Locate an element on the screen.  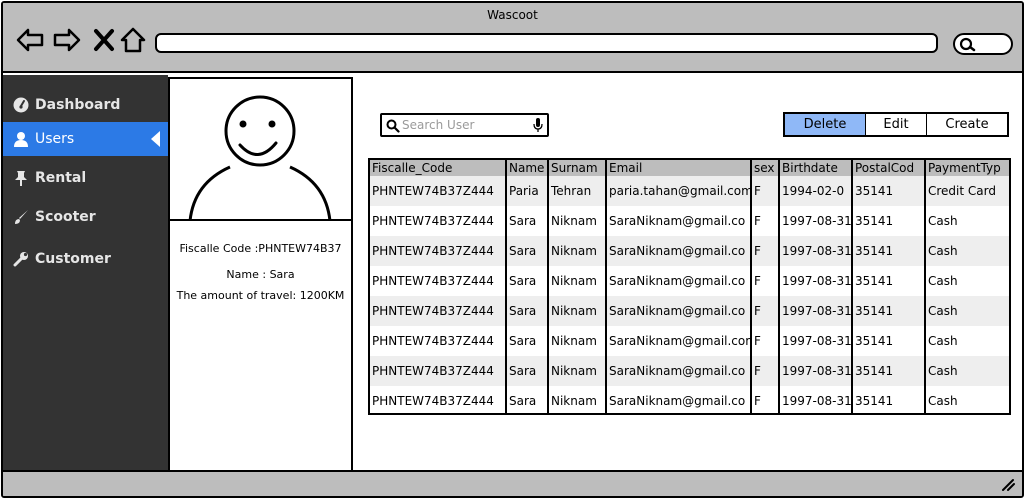
sidebar-item-dashboard: Dashboard is located at coordinates (85, 105).